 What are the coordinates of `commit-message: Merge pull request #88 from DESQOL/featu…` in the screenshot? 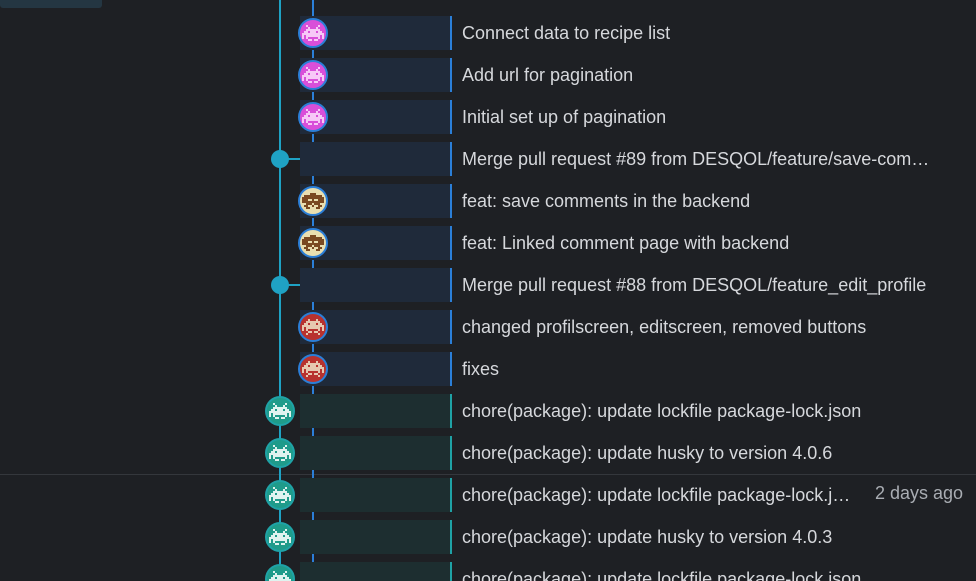 It's located at (694, 285).